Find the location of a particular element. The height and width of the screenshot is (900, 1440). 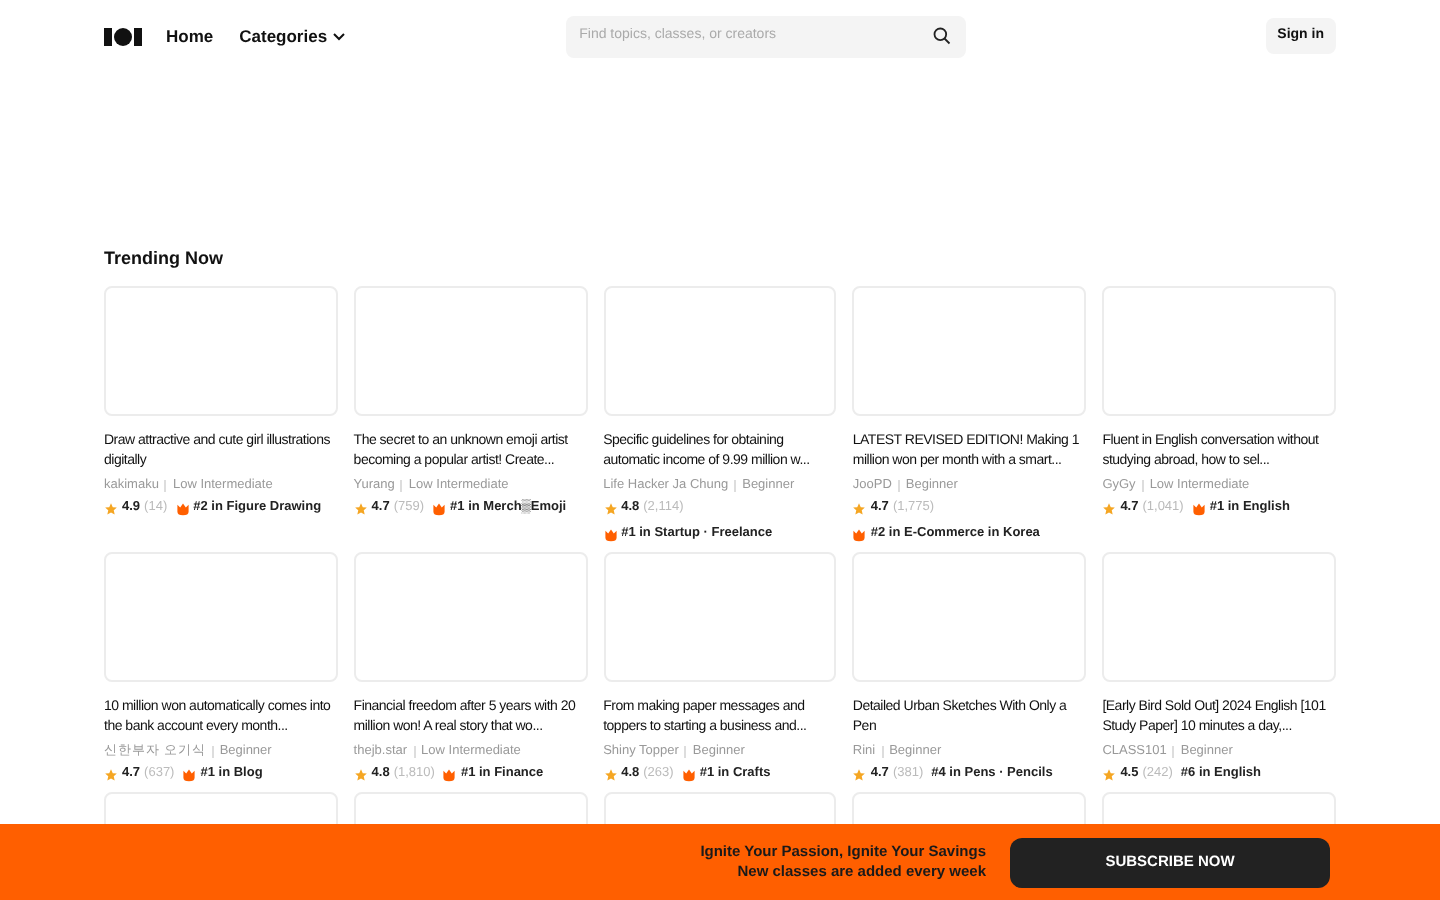

section-title: Trending Now is located at coordinates (164, 258).